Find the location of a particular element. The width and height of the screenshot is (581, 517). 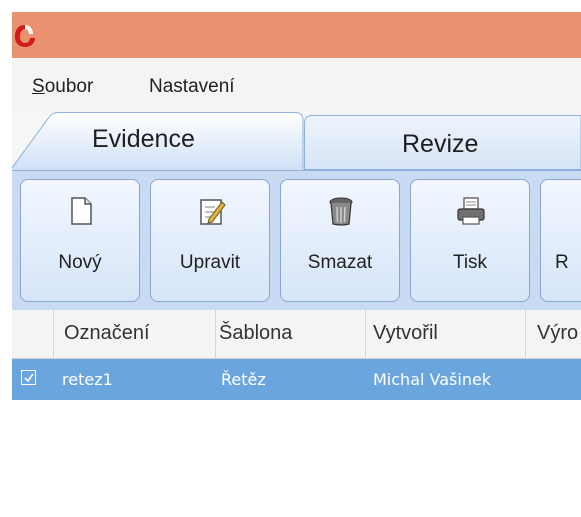

trash-can-icon is located at coordinates (341, 211).